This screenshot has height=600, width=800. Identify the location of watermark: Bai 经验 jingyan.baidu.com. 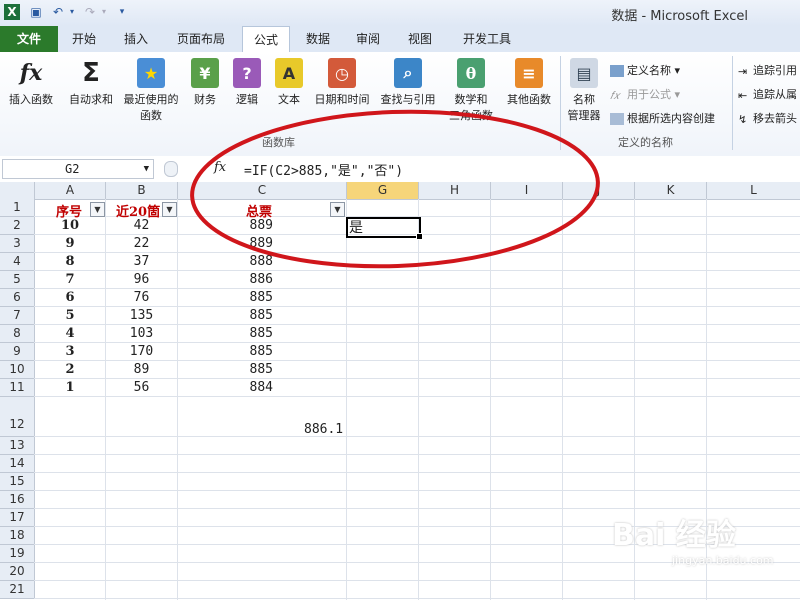
(693, 538).